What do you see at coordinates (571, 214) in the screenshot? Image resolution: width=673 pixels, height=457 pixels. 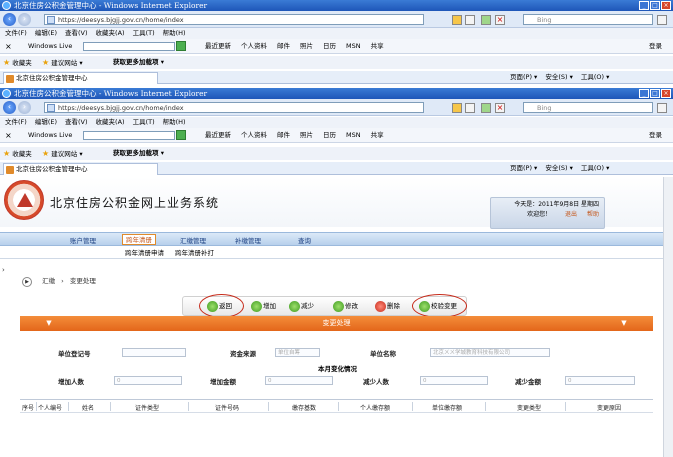 I see `logout-link: 退出` at bounding box center [571, 214].